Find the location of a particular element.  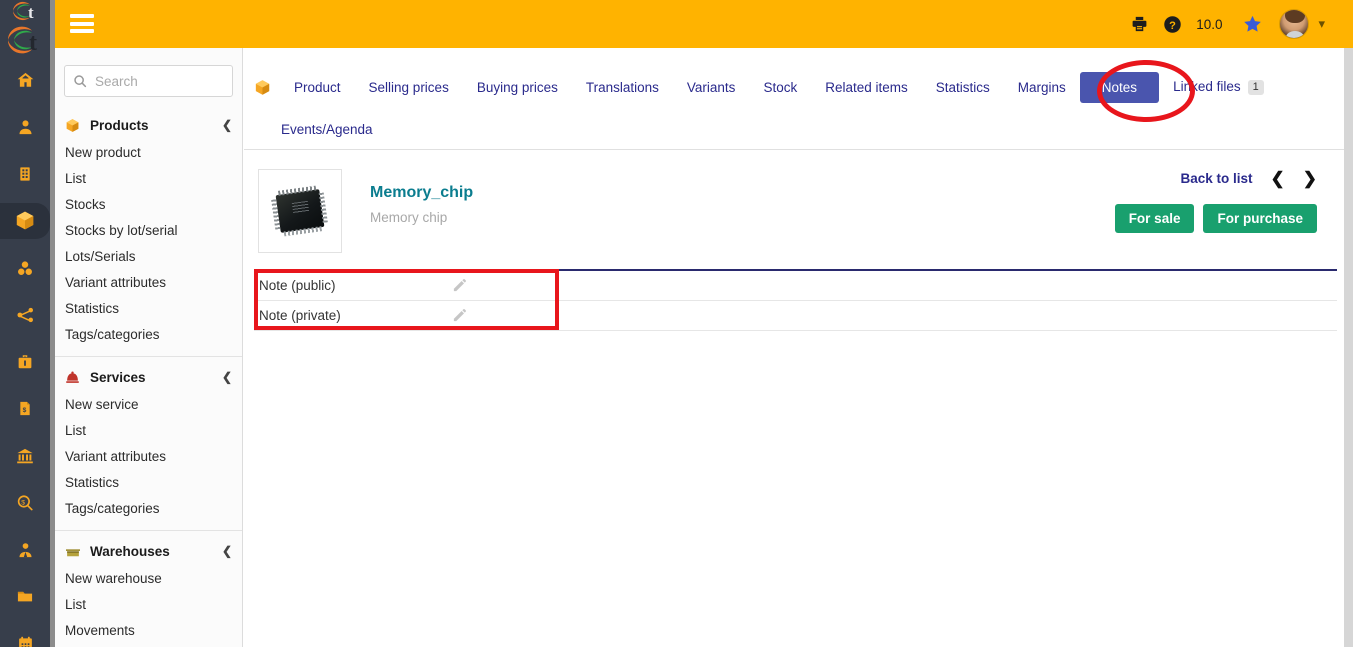

menu-head-products: Products ❮ is located at coordinates (148, 126).